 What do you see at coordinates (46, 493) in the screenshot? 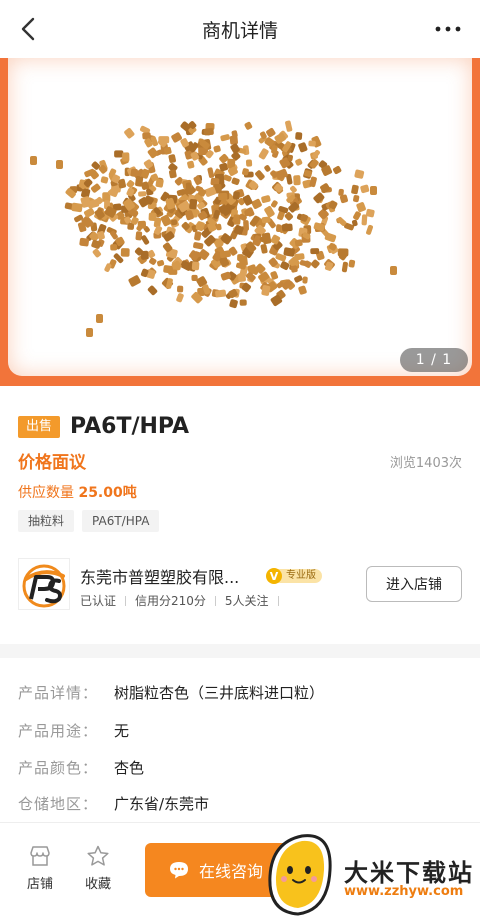
I see `supply-label: 供应数量` at bounding box center [46, 493].